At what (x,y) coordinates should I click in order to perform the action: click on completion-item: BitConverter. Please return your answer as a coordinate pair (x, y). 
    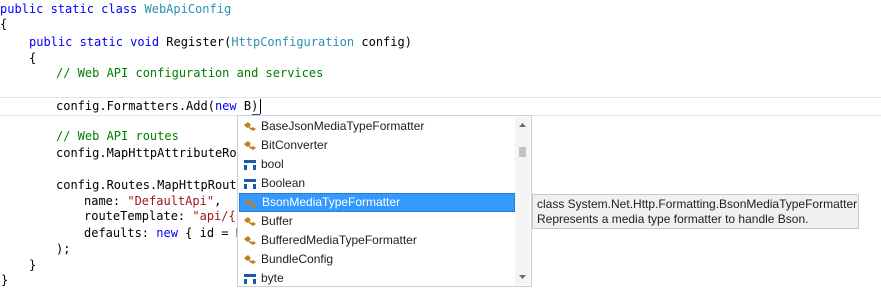
    Looking at the image, I should click on (377, 145).